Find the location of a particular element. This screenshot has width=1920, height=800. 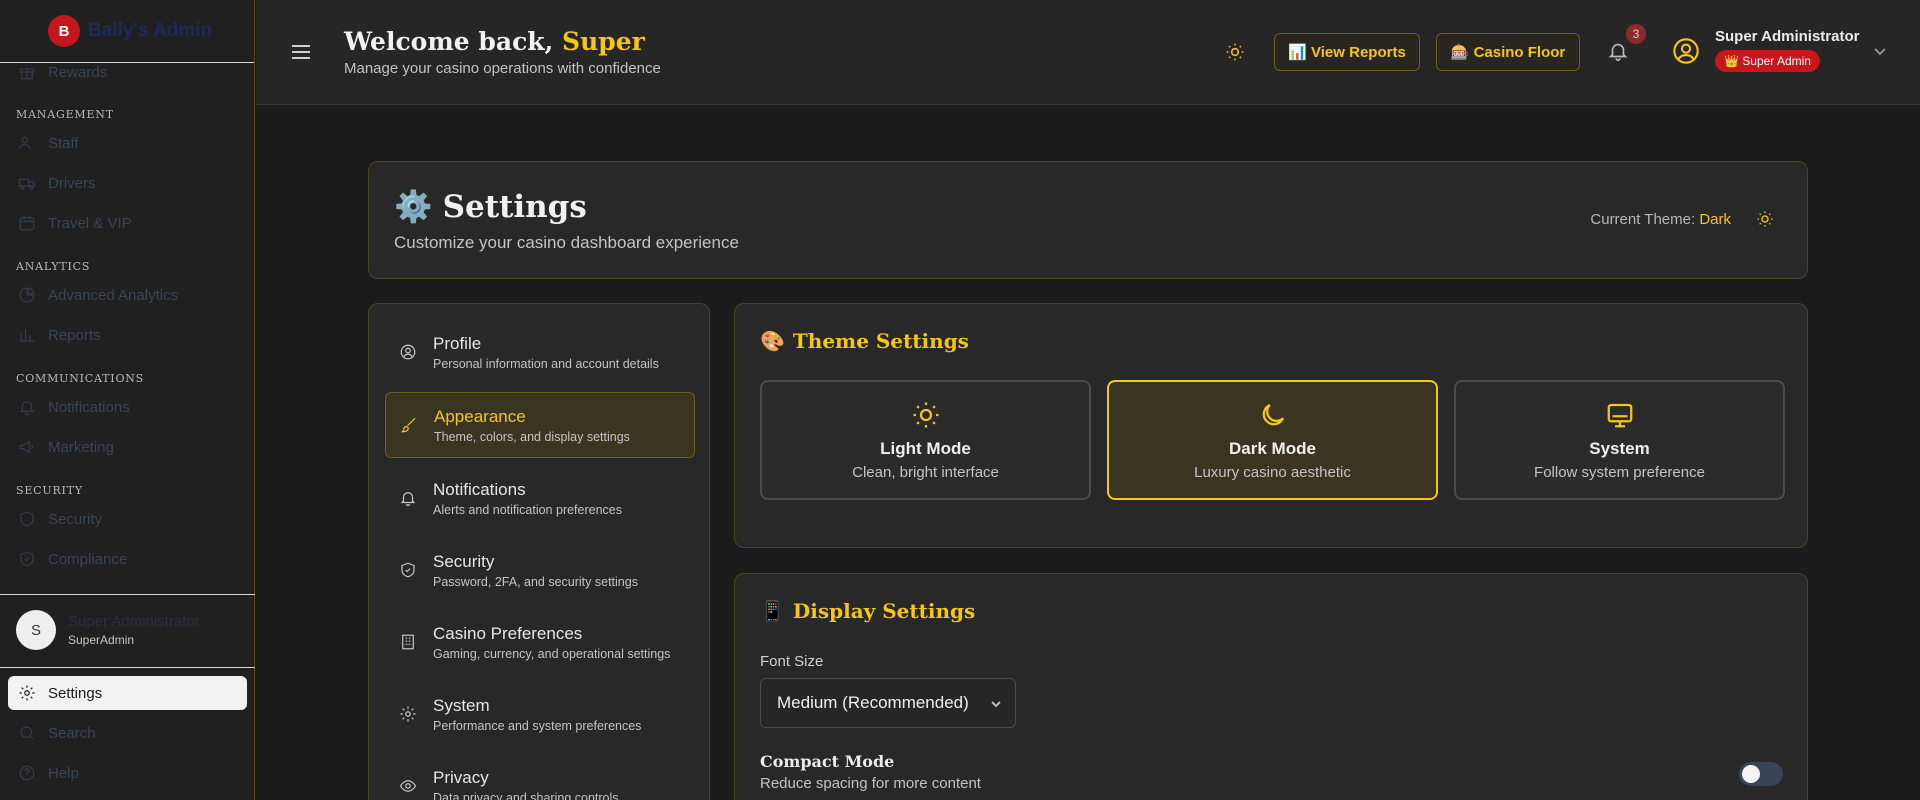

brush-icon is located at coordinates (408, 425).